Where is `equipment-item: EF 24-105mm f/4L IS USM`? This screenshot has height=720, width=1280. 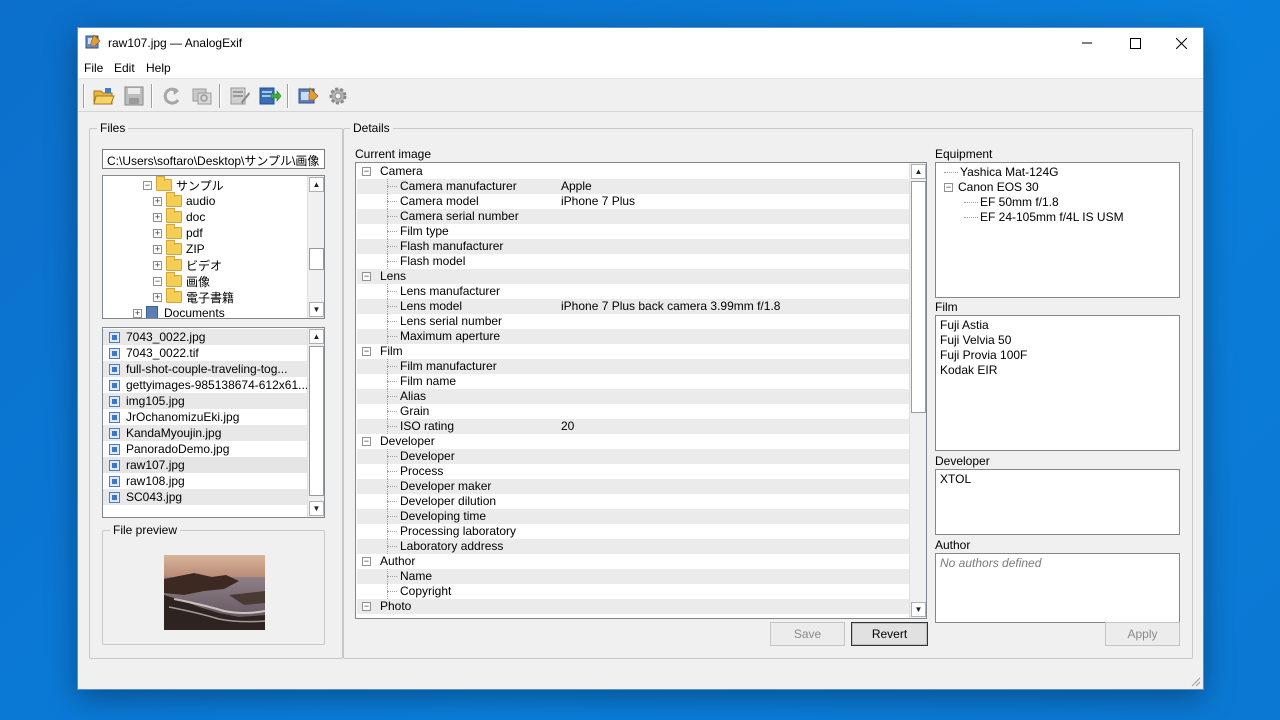
equipment-item: EF 24-105mm f/4L IS USM is located at coordinates (1044, 217).